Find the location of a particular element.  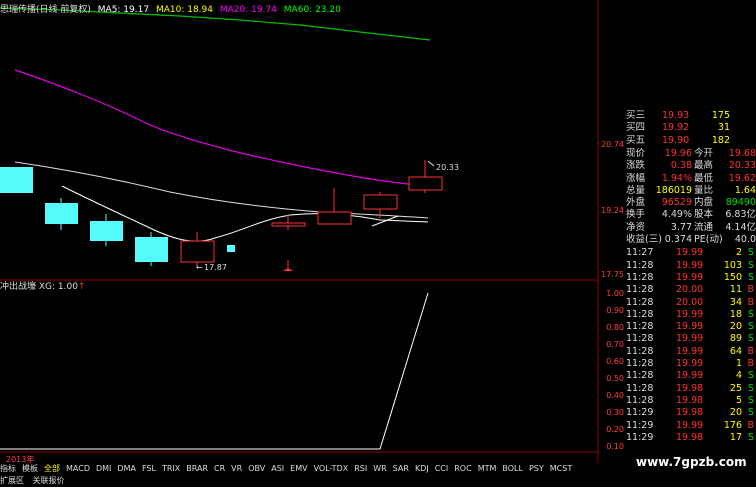

ma20-line is located at coordinates (221, 128).